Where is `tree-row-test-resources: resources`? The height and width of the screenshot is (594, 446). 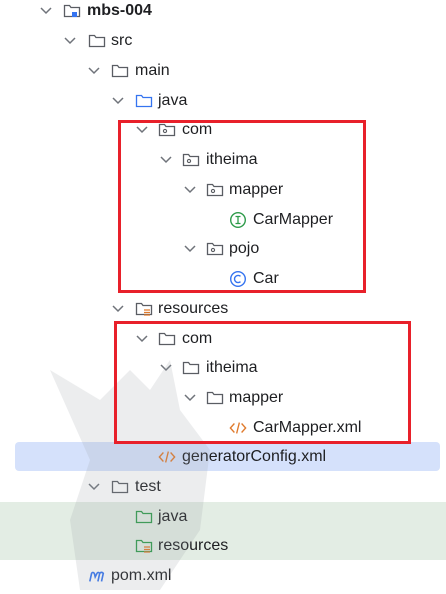 tree-row-test-resources: resources is located at coordinates (223, 545).